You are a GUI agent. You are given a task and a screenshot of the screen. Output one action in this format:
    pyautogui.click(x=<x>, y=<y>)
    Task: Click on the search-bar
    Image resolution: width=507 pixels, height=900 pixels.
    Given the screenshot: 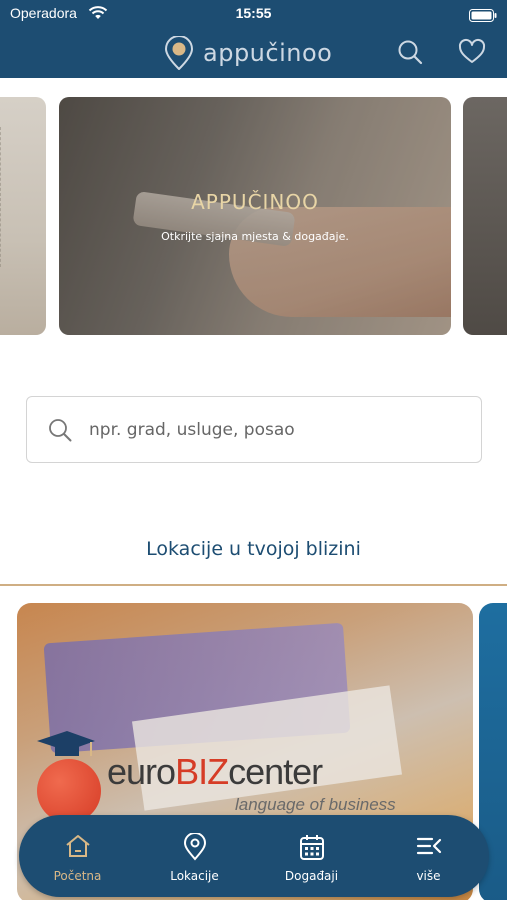 What is the action you would take?
    pyautogui.click(x=254, y=429)
    